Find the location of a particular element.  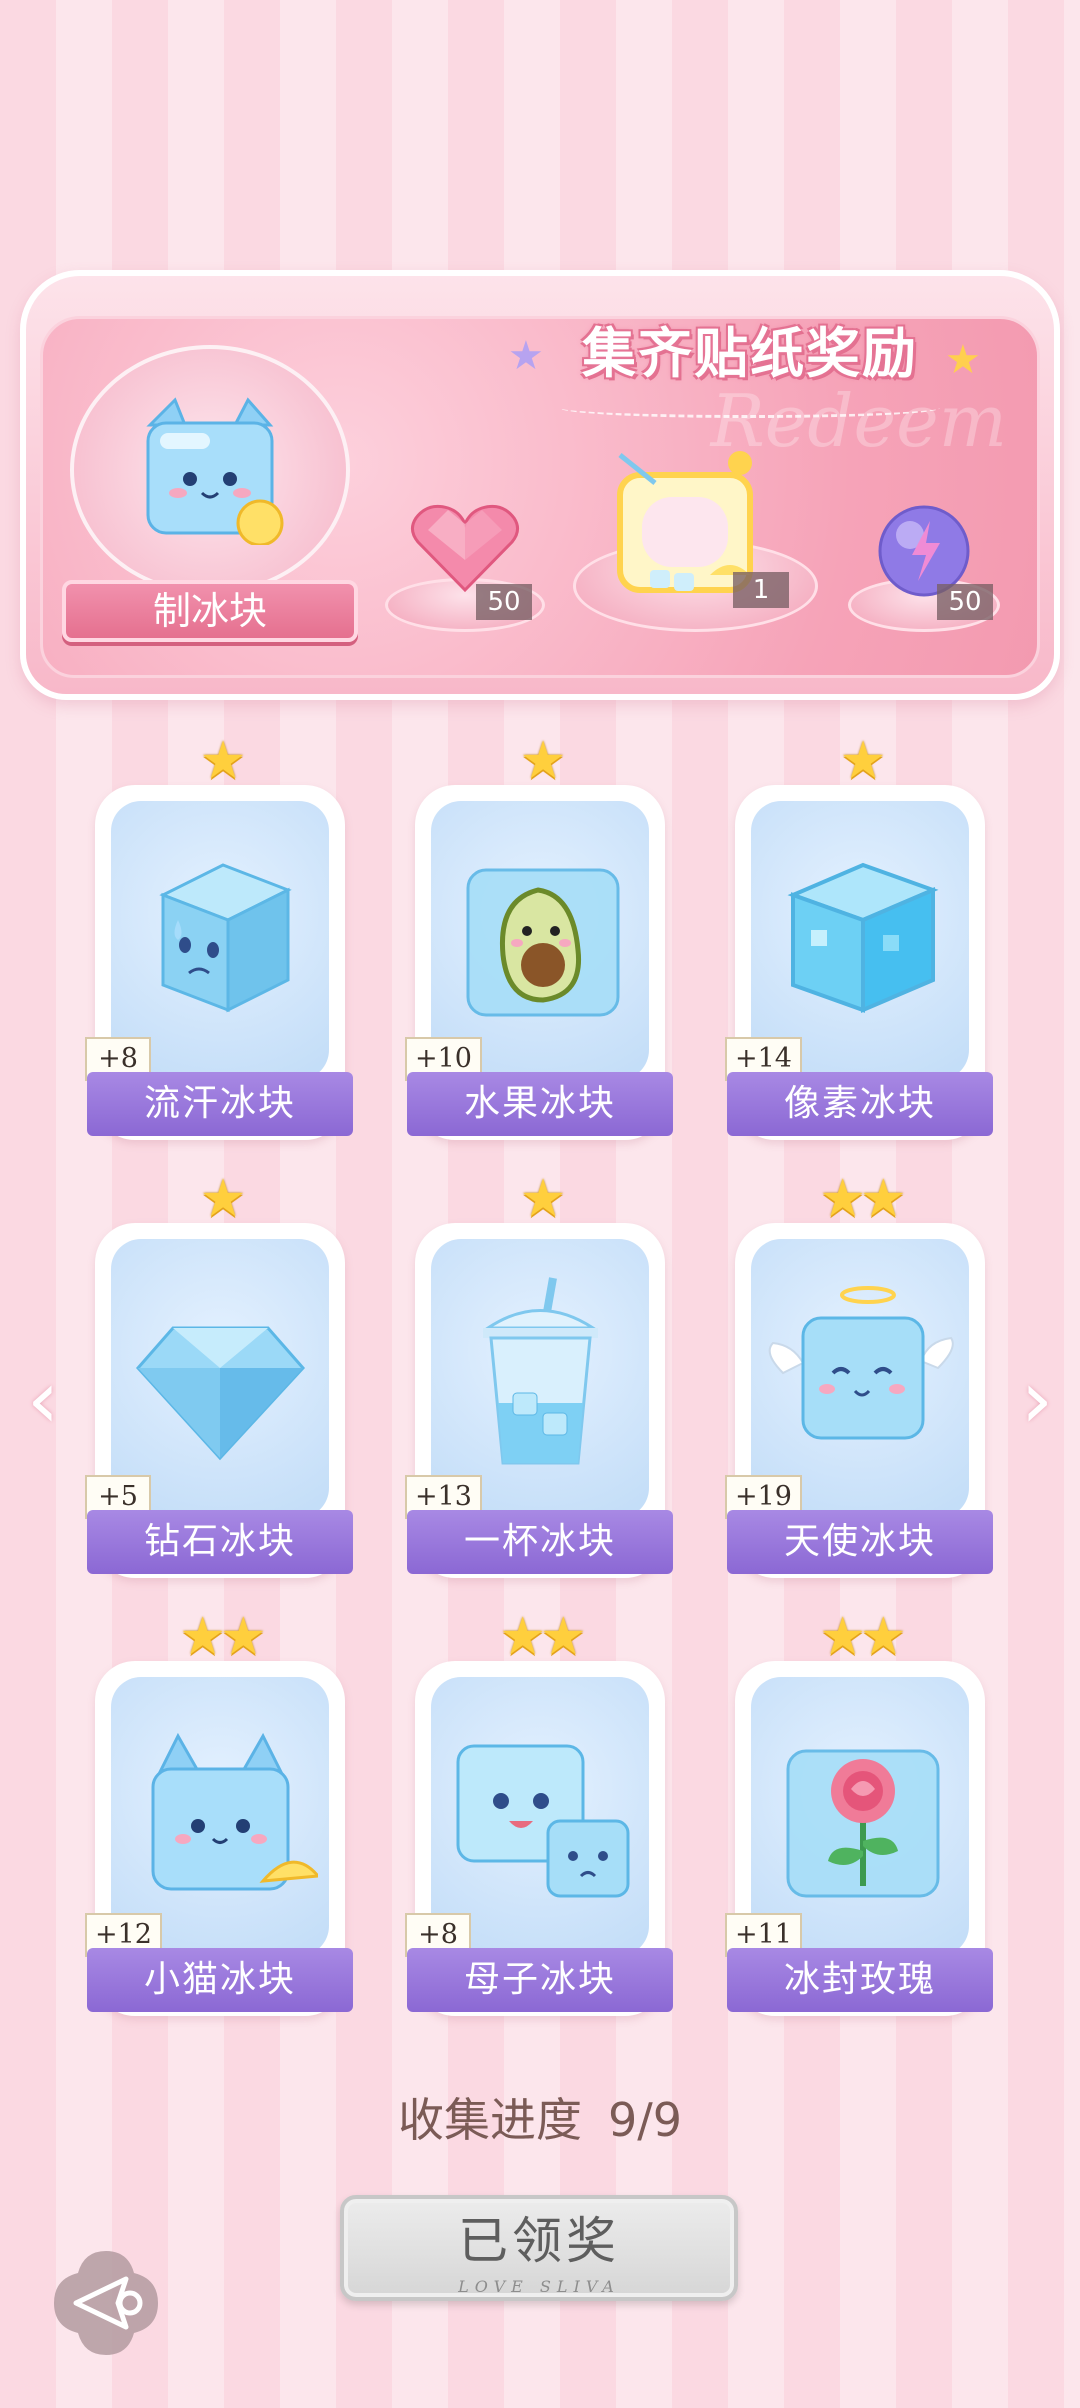

pink-heart-gem-icon is located at coordinates (465, 548).